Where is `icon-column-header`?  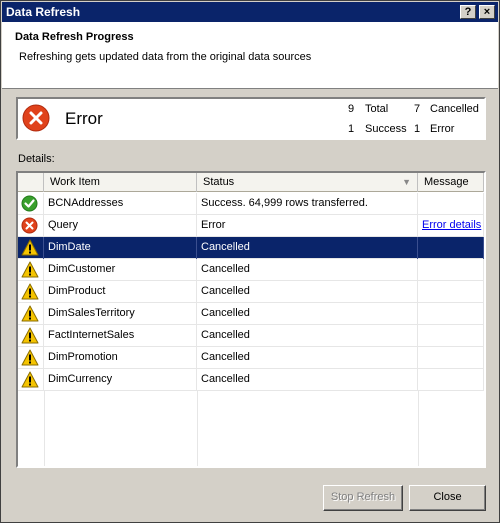
icon-column-header is located at coordinates (31, 182).